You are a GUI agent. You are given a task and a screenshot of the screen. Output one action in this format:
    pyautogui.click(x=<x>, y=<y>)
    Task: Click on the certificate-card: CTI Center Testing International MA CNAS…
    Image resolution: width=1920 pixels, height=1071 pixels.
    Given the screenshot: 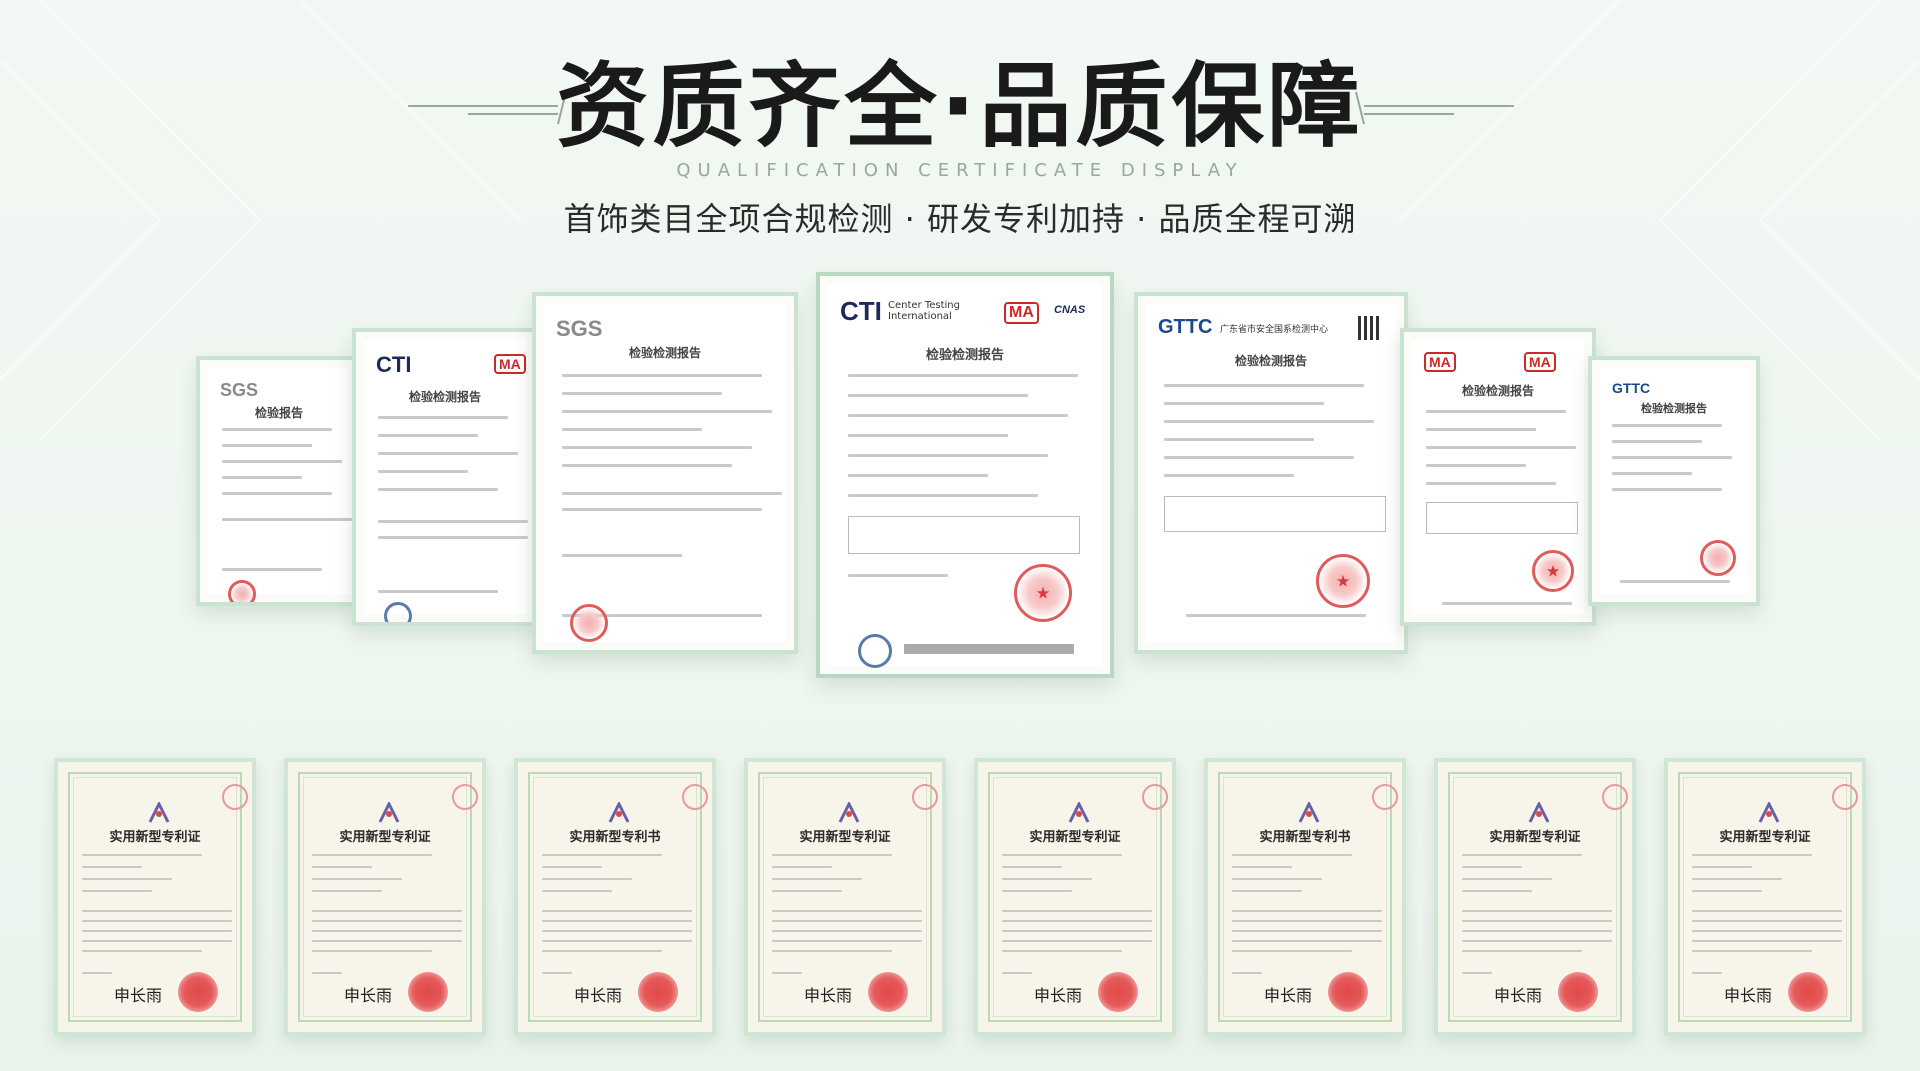 What is the action you would take?
    pyautogui.click(x=965, y=475)
    